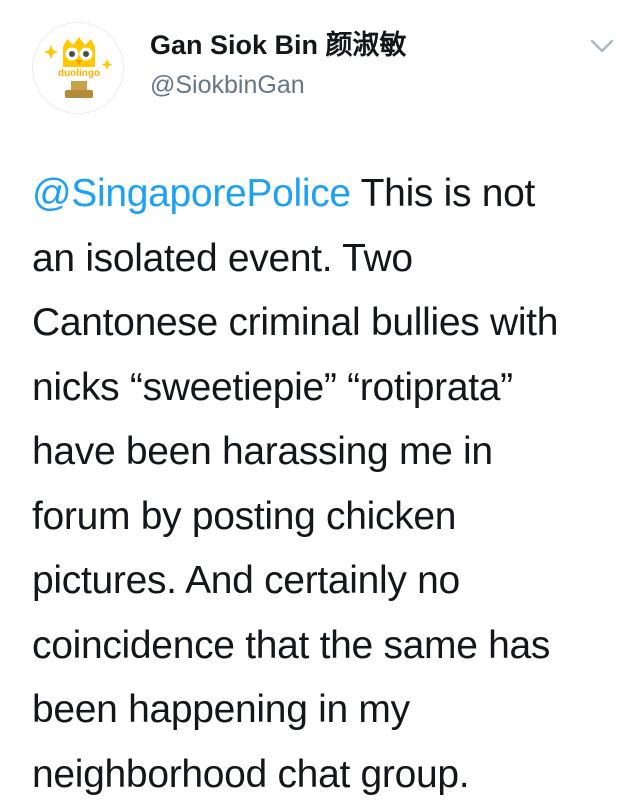  I want to click on avatar: duolingo, so click(78, 68).